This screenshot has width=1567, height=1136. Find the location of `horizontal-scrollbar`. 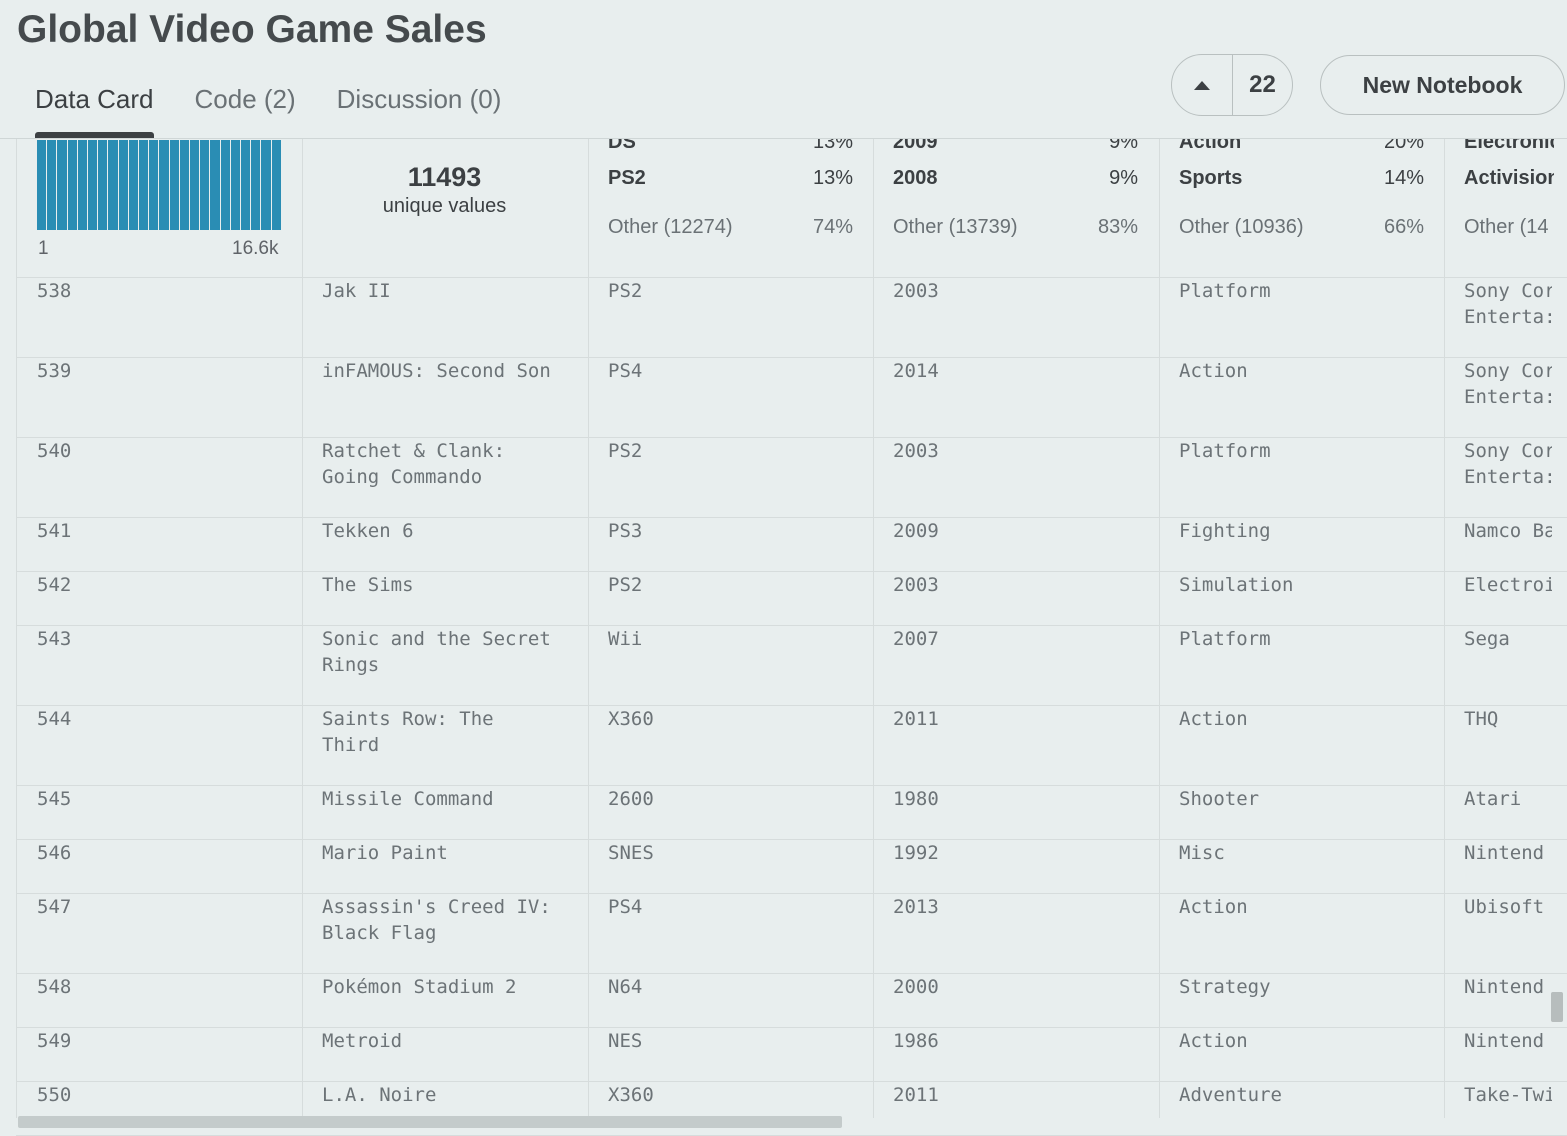

horizontal-scrollbar is located at coordinates (430, 1122).